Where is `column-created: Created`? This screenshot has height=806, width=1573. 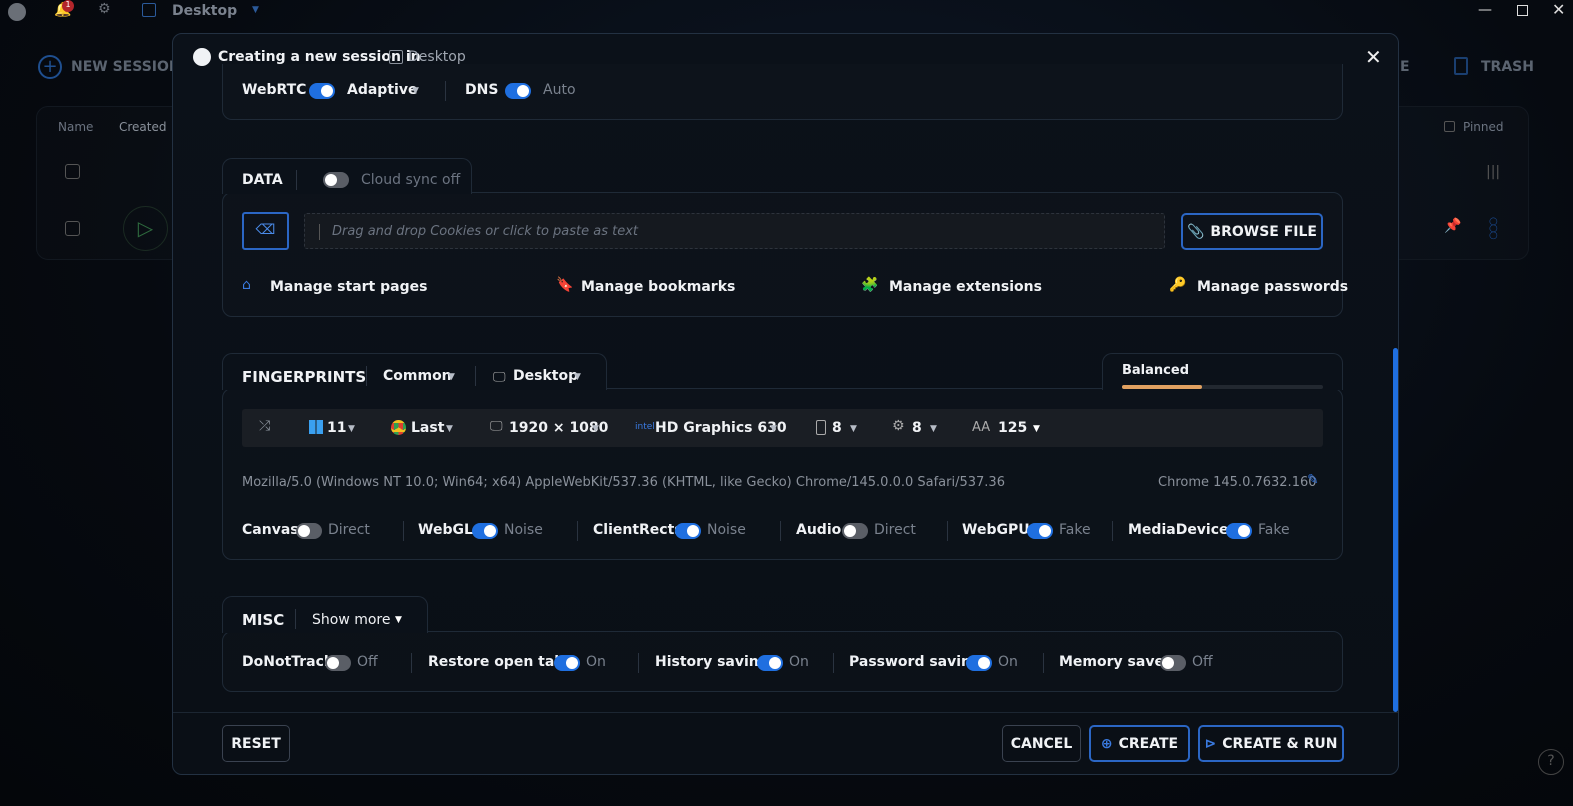
column-created: Created is located at coordinates (143, 127).